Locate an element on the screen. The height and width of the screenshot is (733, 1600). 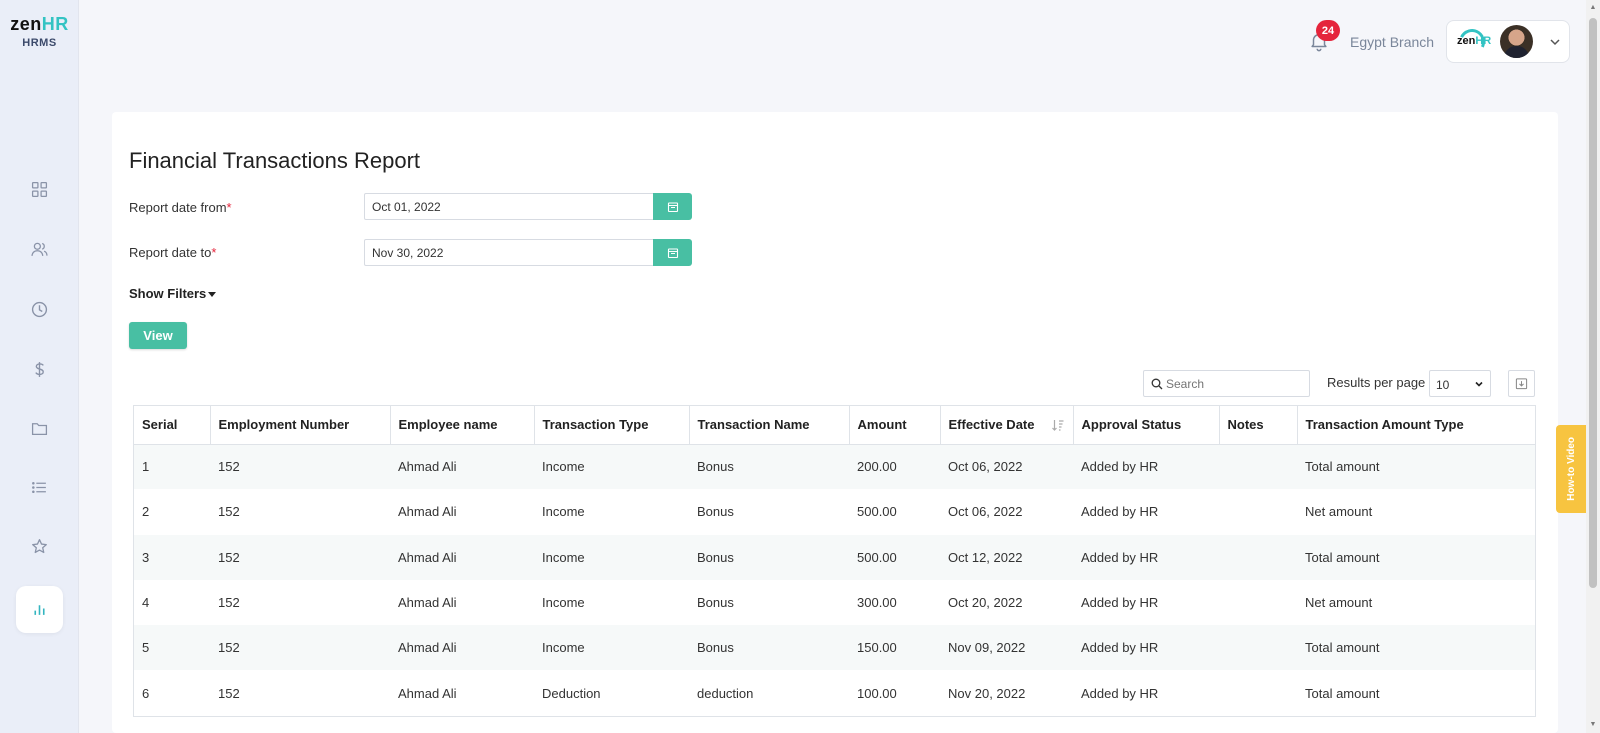
sidebar-item-employees is located at coordinates (39, 249).